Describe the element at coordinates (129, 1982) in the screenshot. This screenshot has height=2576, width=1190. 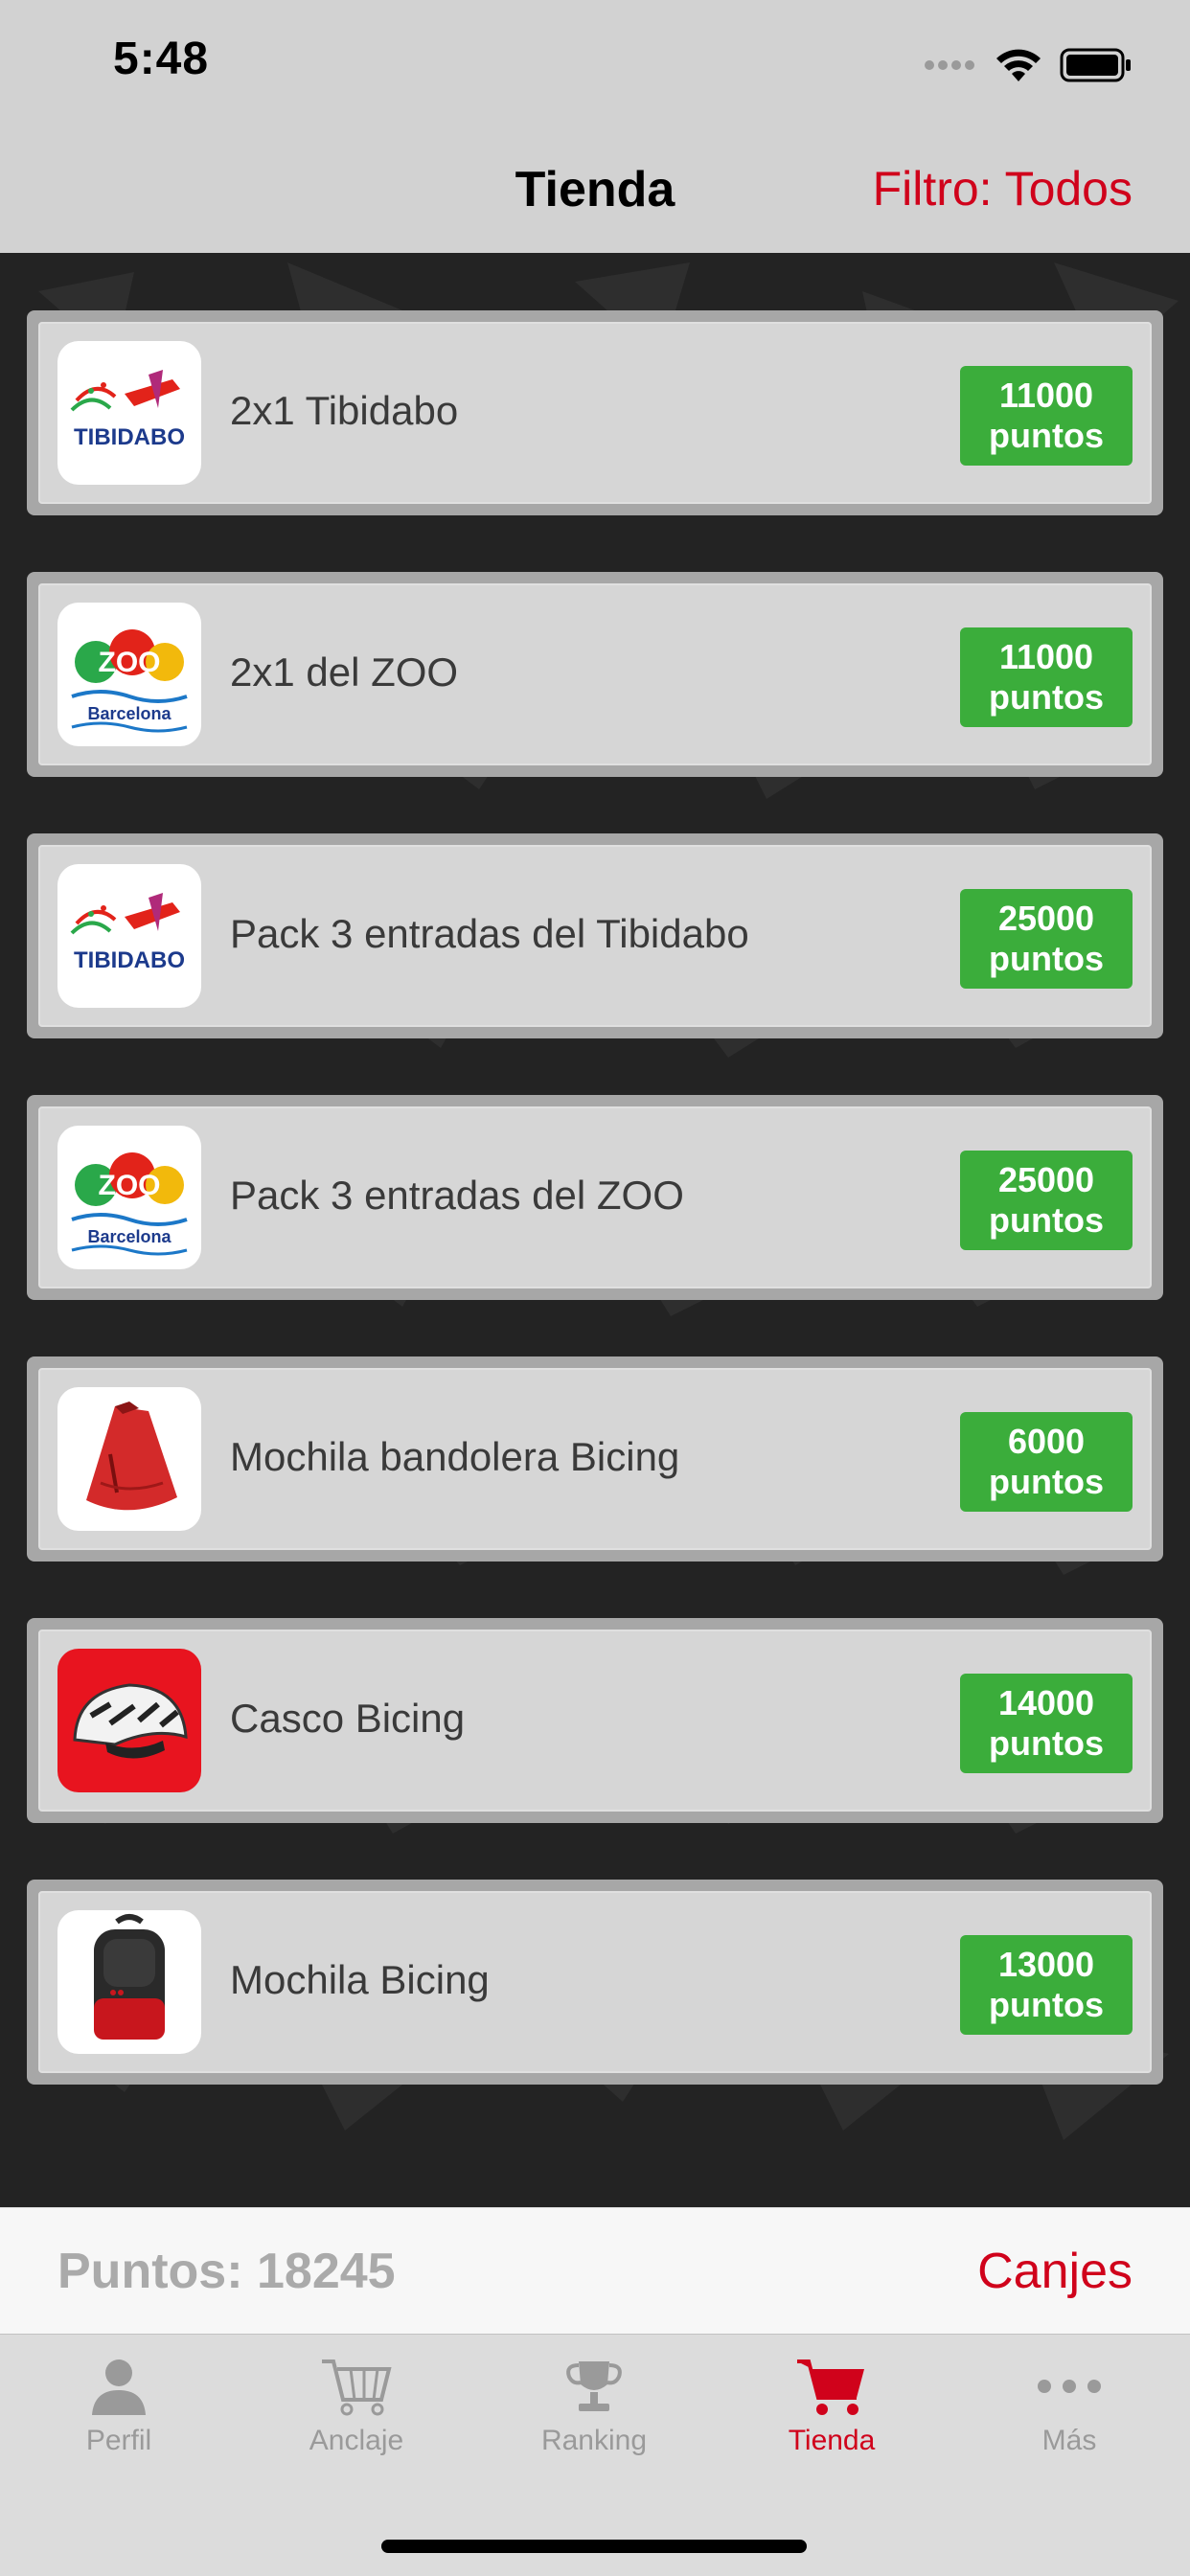
I see `backpack-image` at that location.